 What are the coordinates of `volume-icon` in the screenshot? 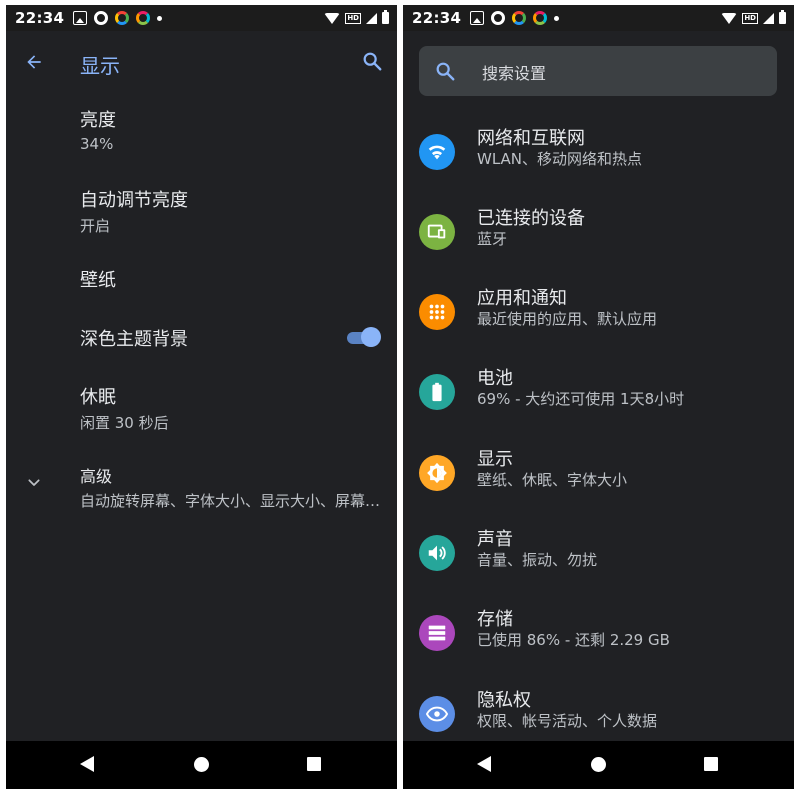 It's located at (437, 553).